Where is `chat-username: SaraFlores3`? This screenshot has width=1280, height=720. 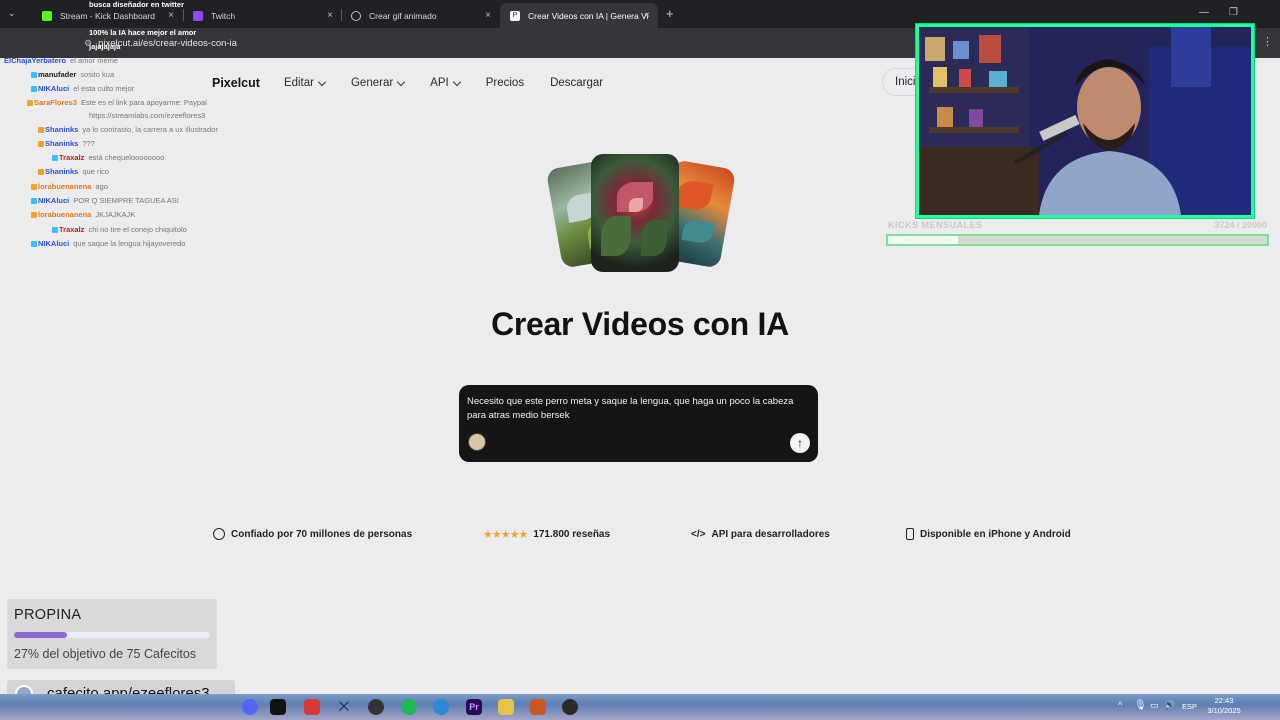
chat-username: SaraFlores3 is located at coordinates (55, 102).